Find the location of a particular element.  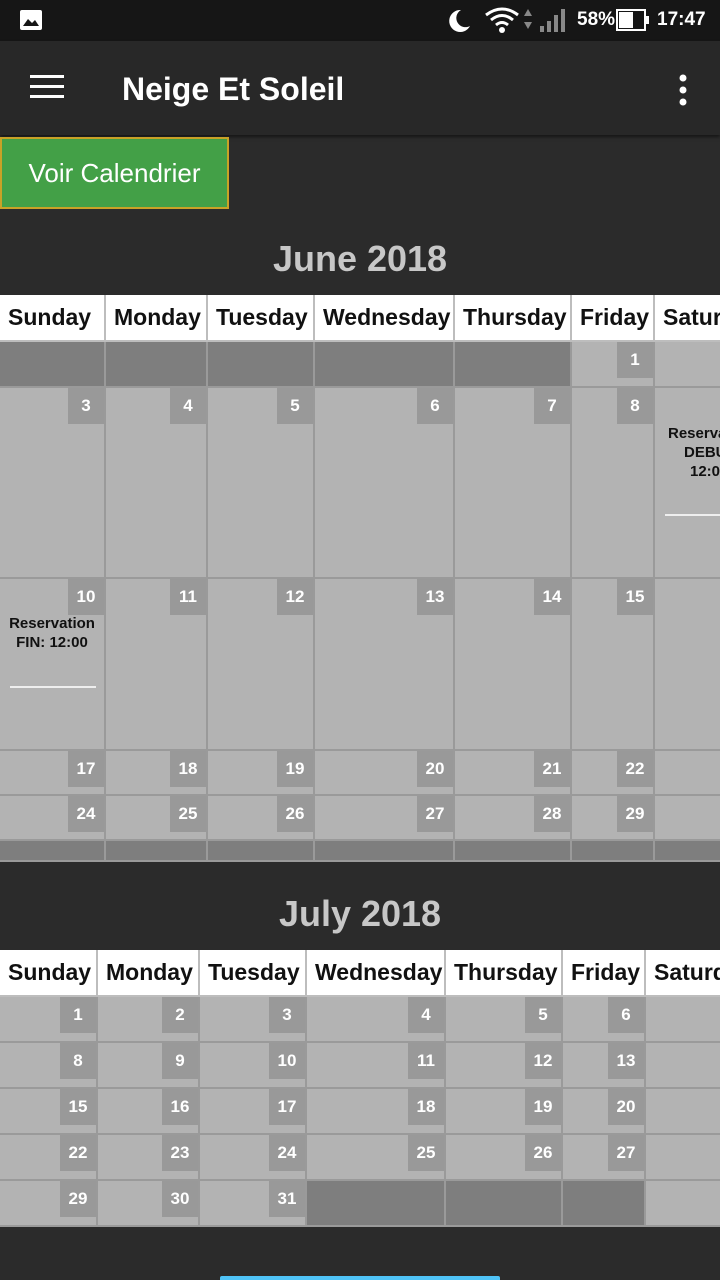

battery-percent: 58% is located at coordinates (596, 19).